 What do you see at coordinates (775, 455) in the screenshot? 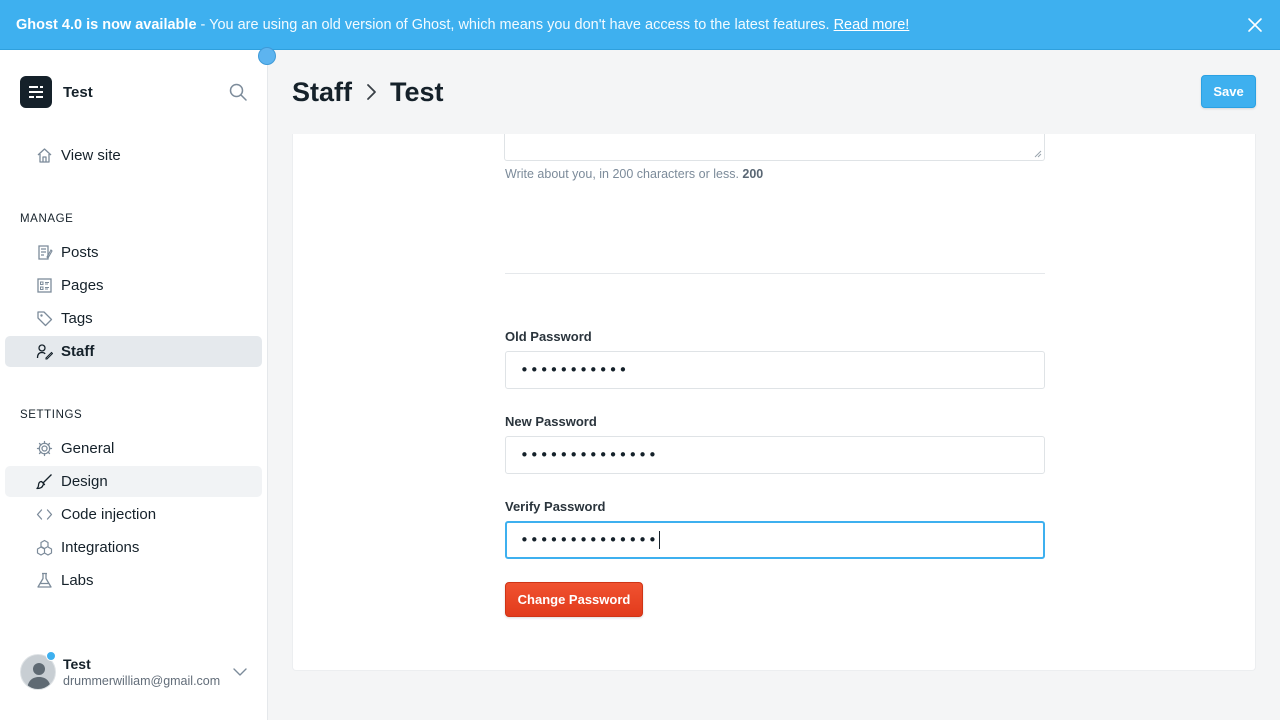
I see `new-password-field: ••••••••••••••` at bounding box center [775, 455].